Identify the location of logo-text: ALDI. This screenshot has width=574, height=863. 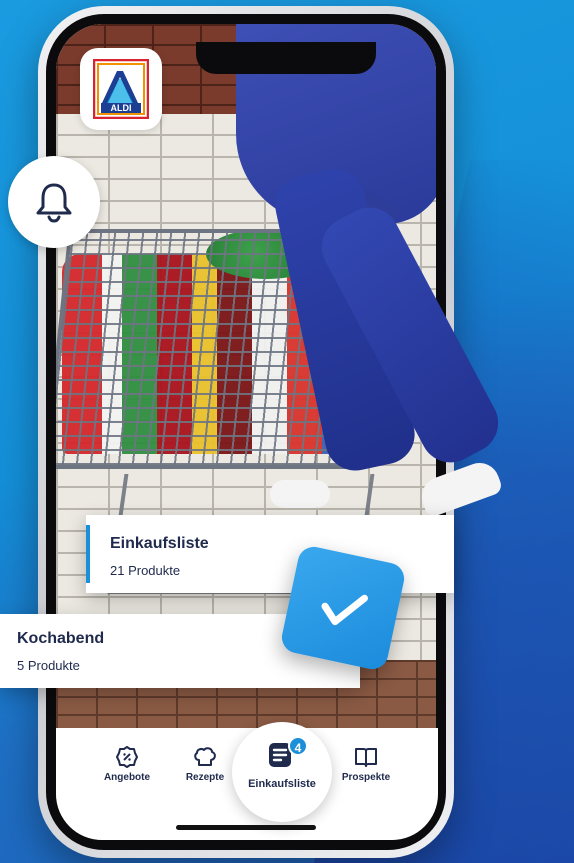
(121, 108).